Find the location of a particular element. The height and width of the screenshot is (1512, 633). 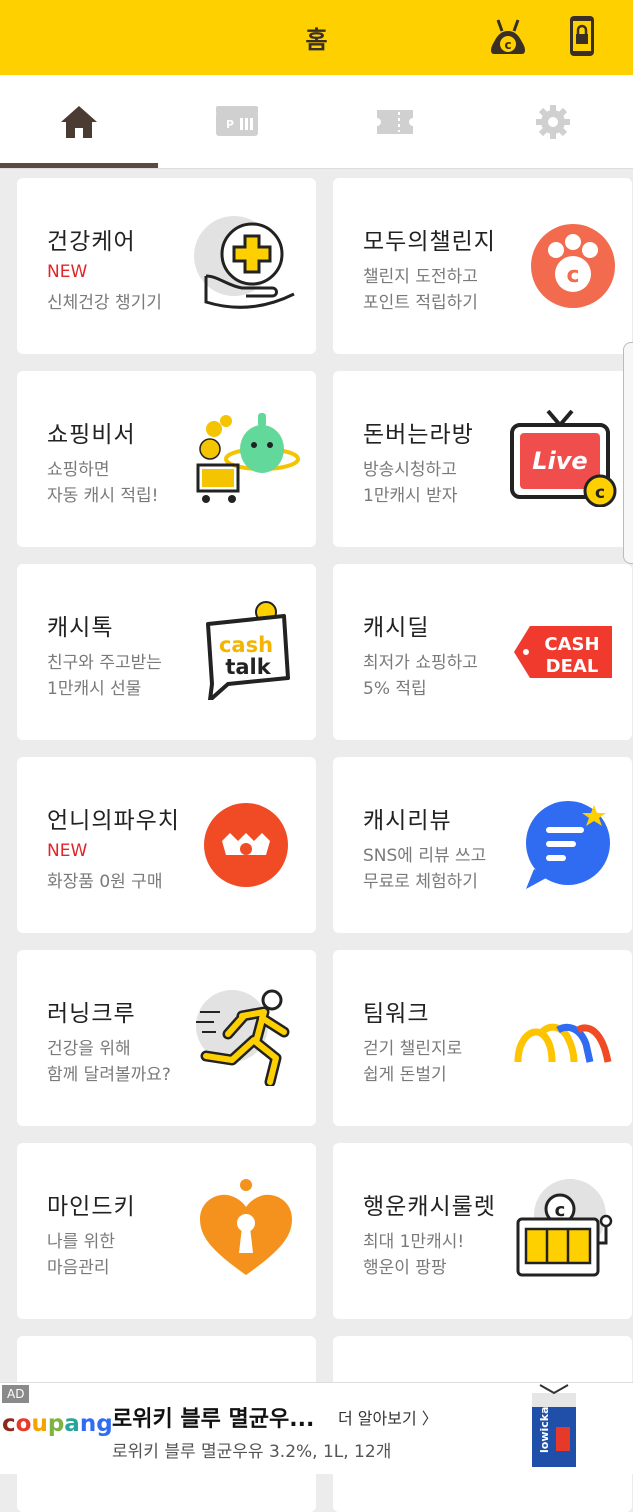

shopping-cart-character-icon is located at coordinates (248, 458).